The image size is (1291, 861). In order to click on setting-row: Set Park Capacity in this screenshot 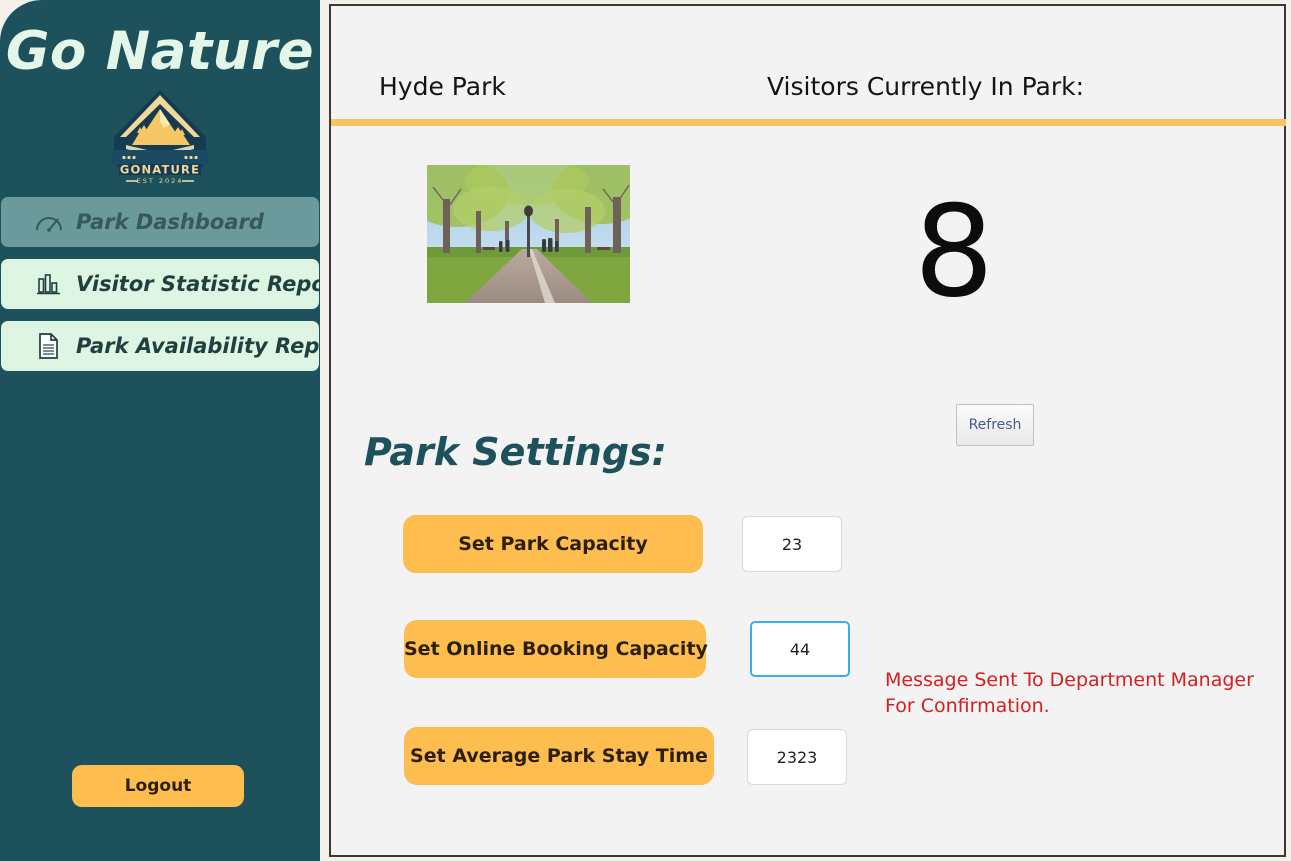, I will do `click(807, 545)`.